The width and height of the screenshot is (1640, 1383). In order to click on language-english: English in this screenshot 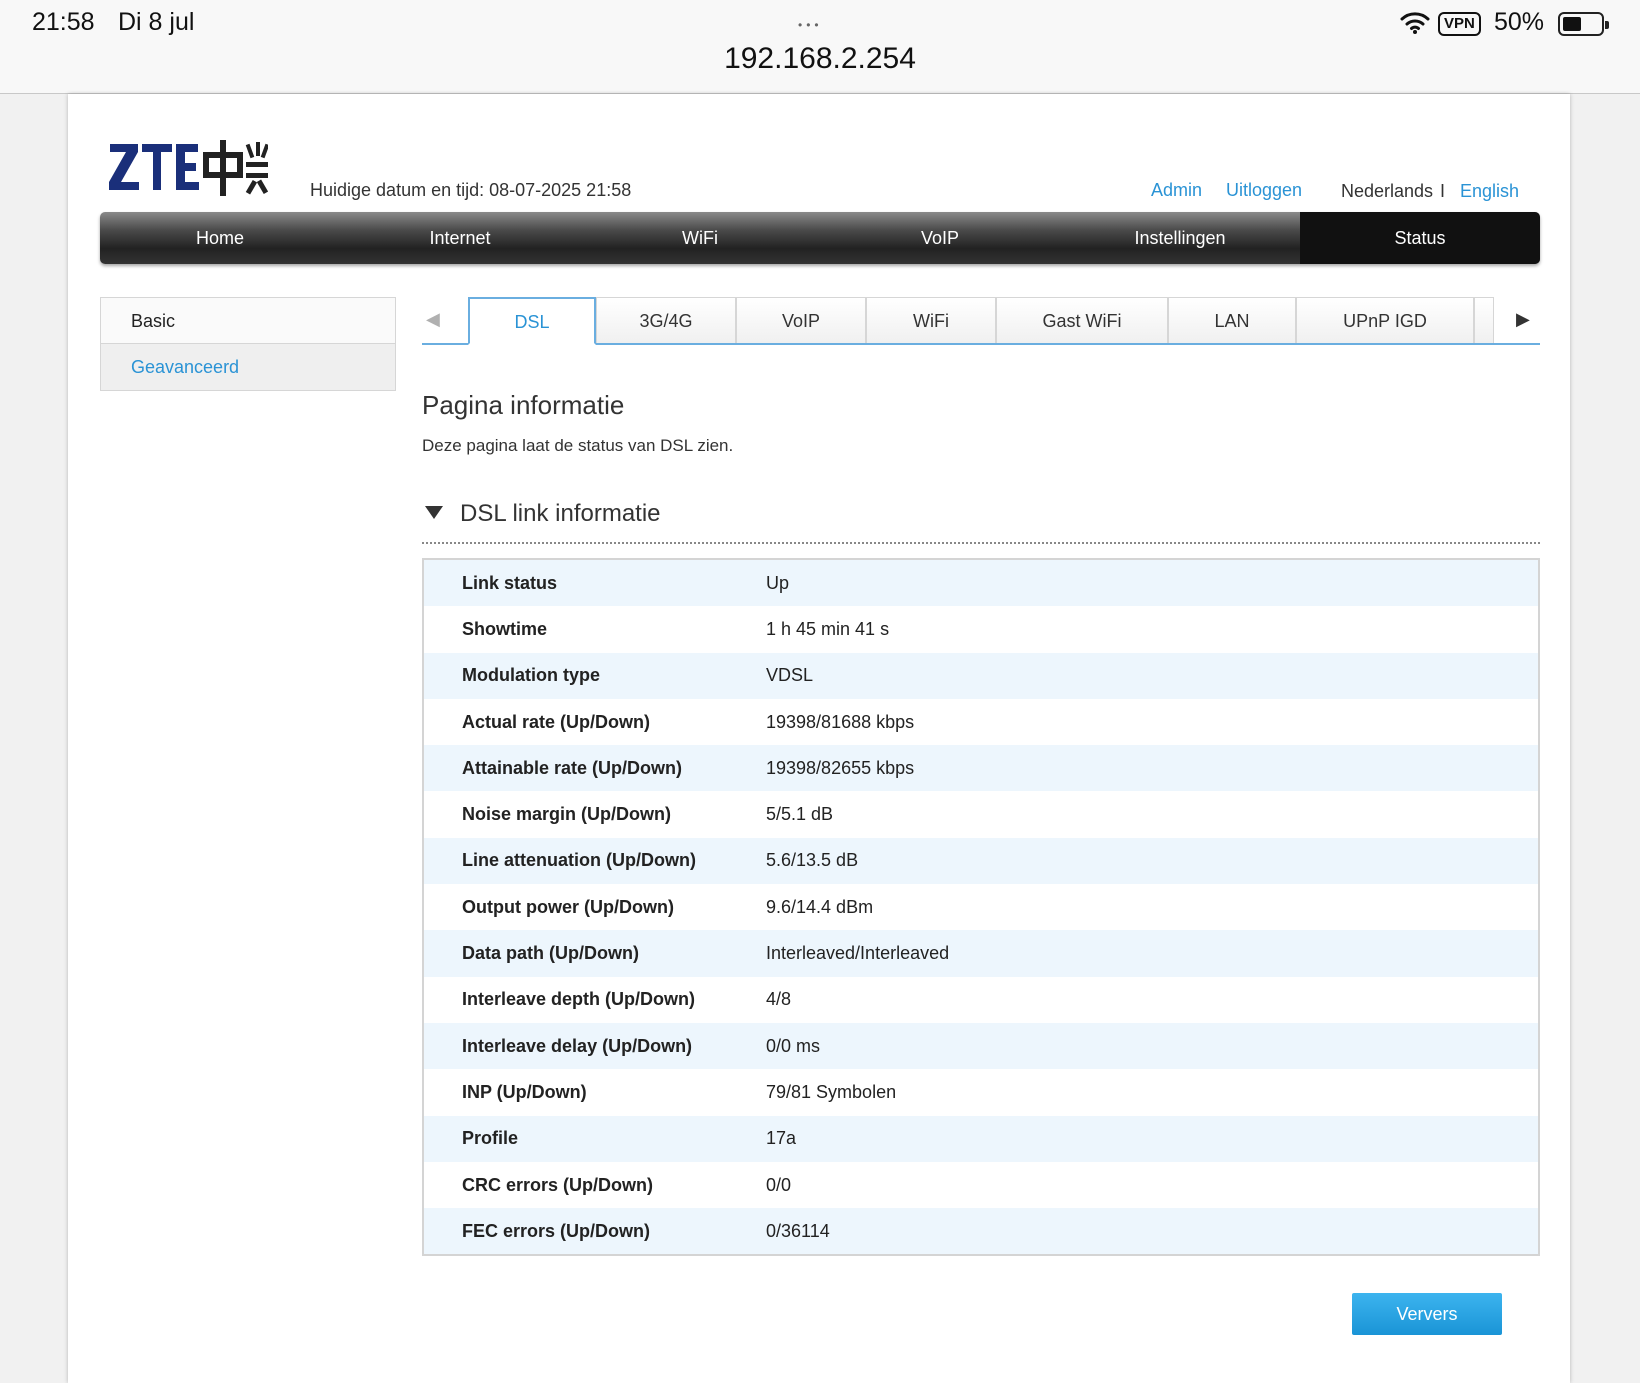, I will do `click(1489, 191)`.